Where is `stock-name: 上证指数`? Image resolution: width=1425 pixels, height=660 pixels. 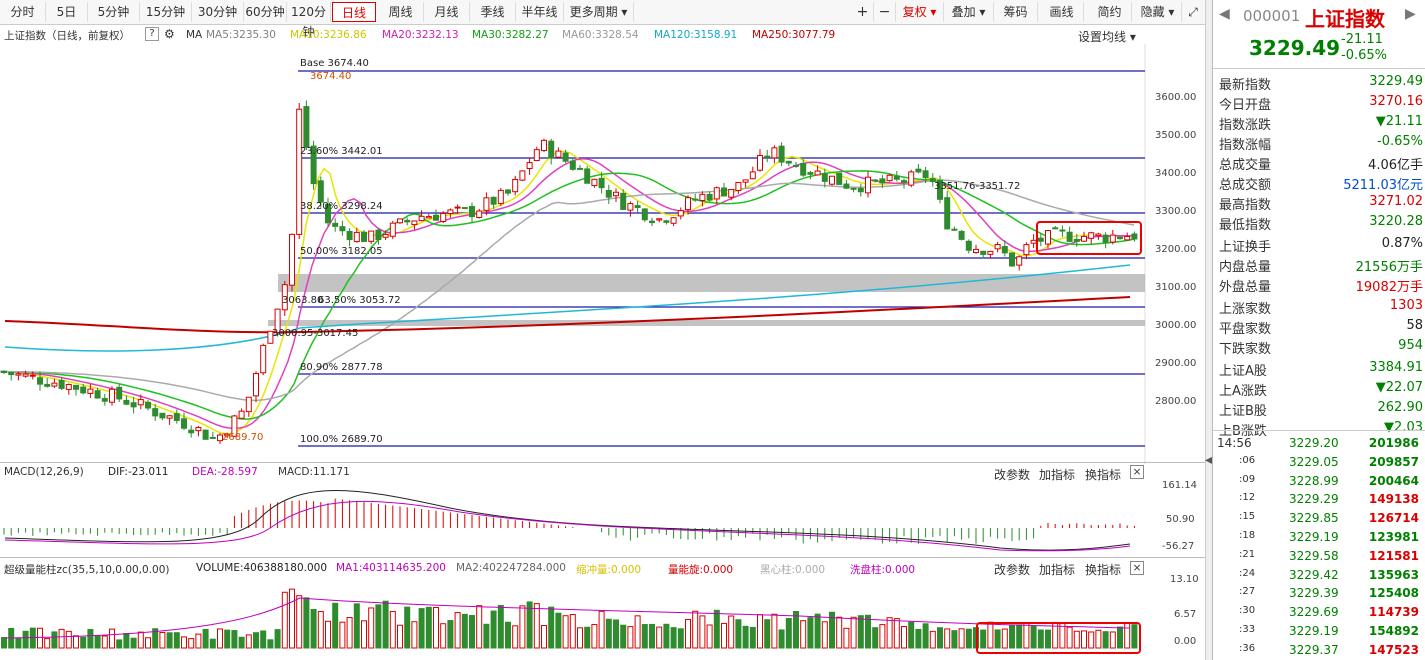
stock-name: 上证指数 is located at coordinates (1345, 19).